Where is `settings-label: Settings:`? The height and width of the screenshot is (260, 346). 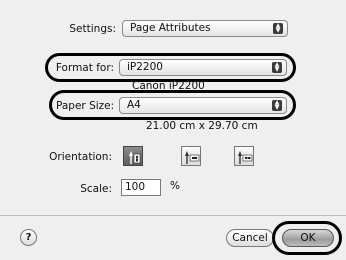
settings-label: Settings: is located at coordinates (92, 29).